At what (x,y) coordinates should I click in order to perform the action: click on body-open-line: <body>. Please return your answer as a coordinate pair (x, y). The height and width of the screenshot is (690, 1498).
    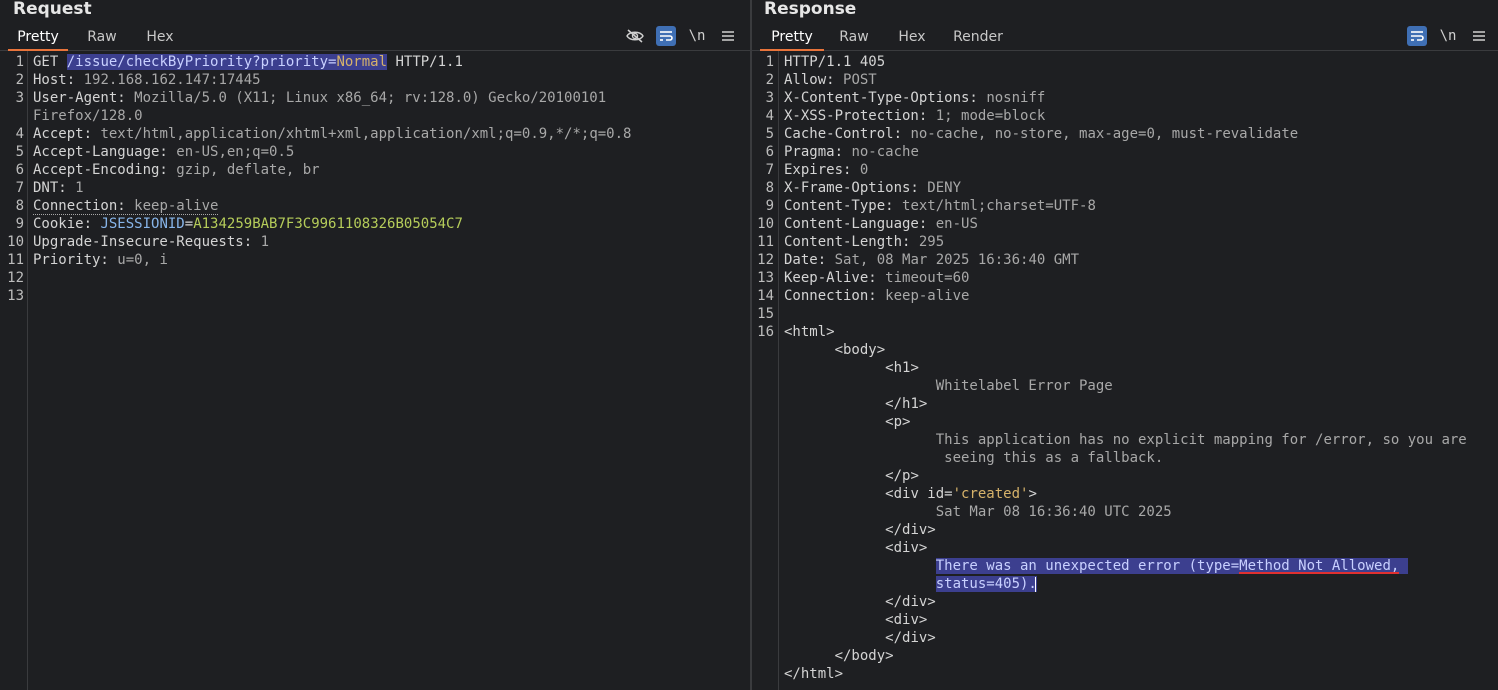
    Looking at the image, I should click on (860, 350).